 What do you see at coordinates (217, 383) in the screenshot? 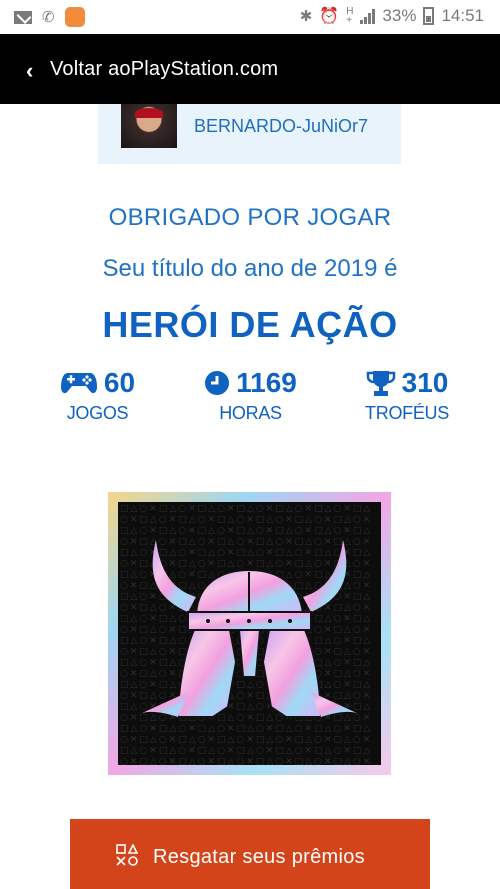
I see `clock-icon` at bounding box center [217, 383].